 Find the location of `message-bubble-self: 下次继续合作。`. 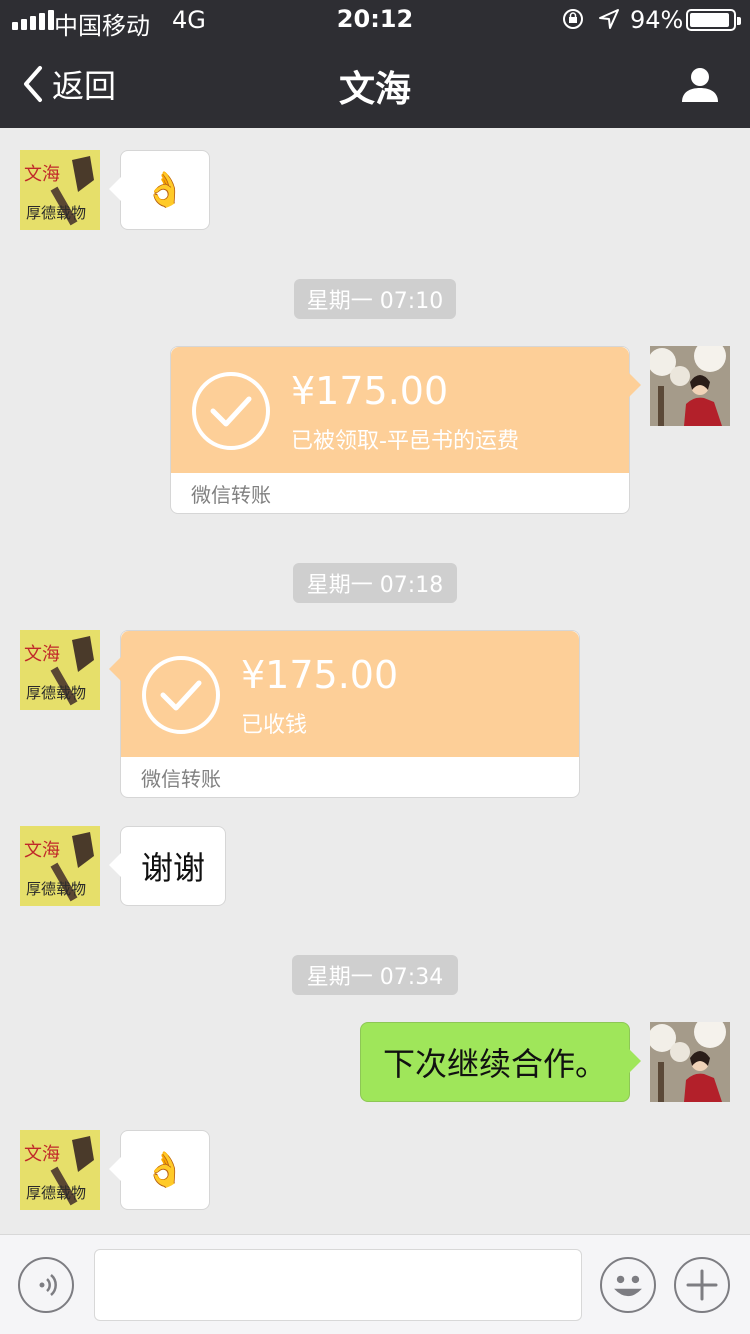

message-bubble-self: 下次继续合作。 is located at coordinates (500, 1062).